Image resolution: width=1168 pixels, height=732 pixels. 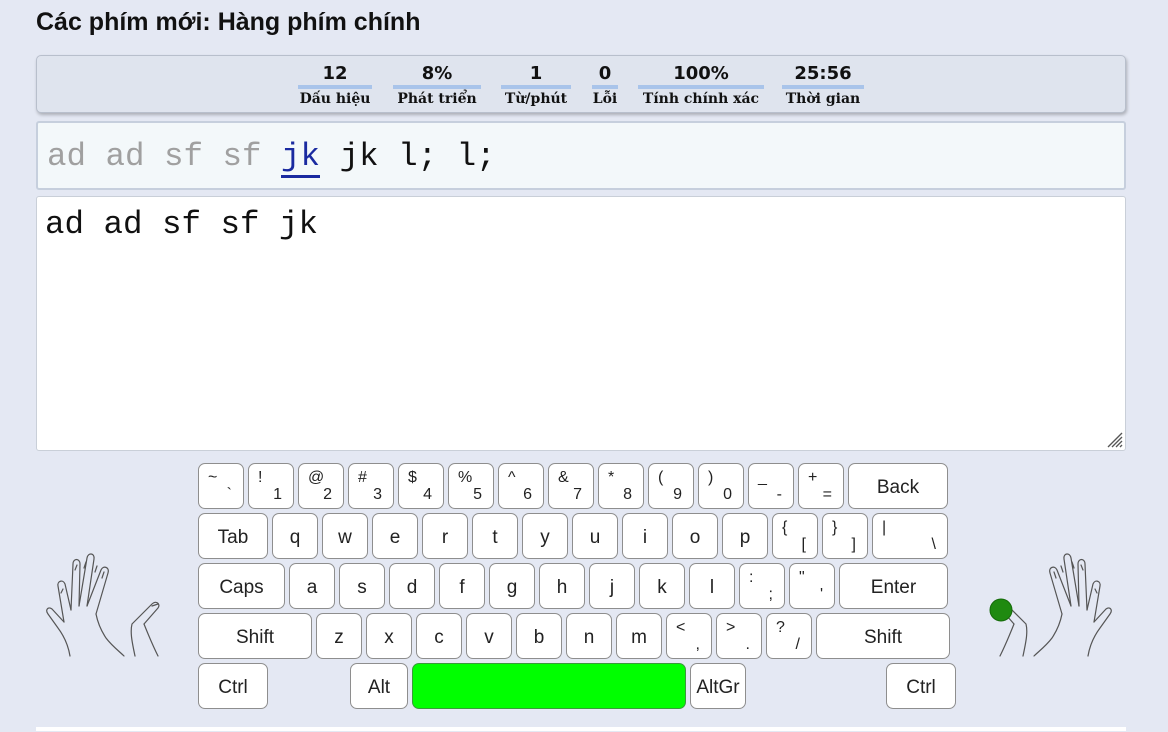 I want to click on key-label: r, so click(x=445, y=537).